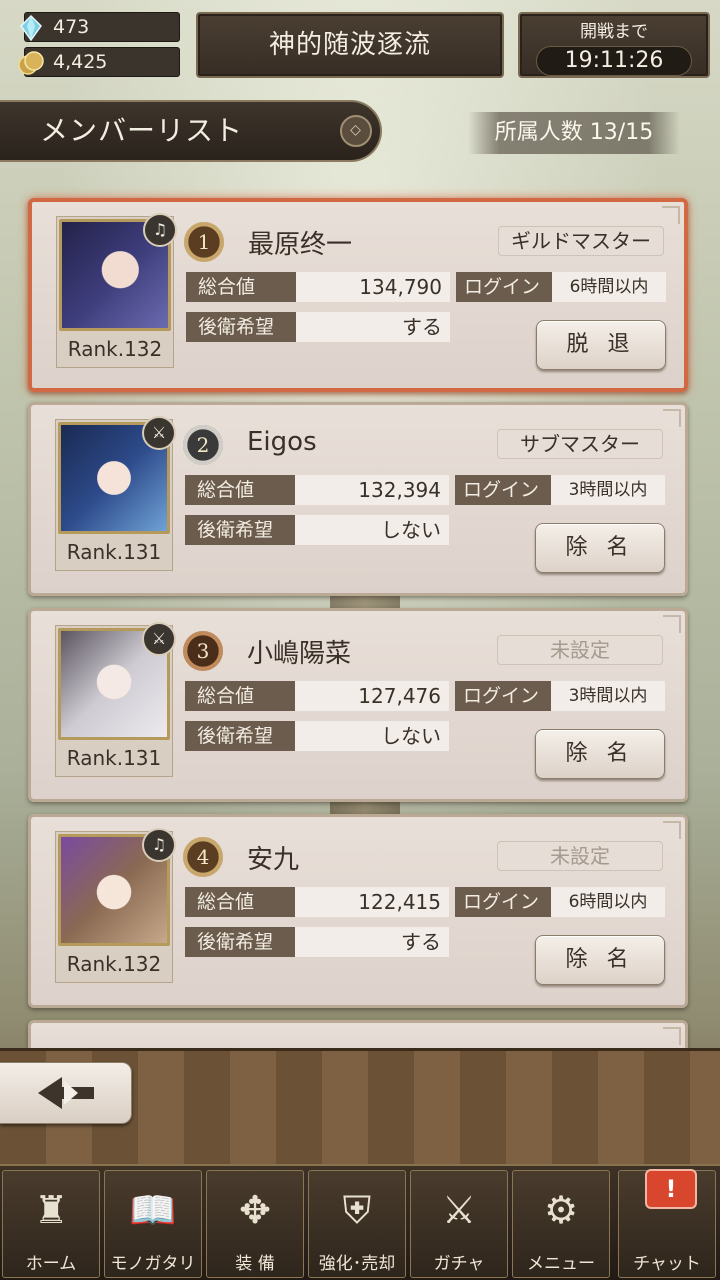 Image resolution: width=720 pixels, height=1280 pixels. Describe the element at coordinates (614, 45) in the screenshot. I see `battle-timer: 開戦まで 19:11:26` at that location.